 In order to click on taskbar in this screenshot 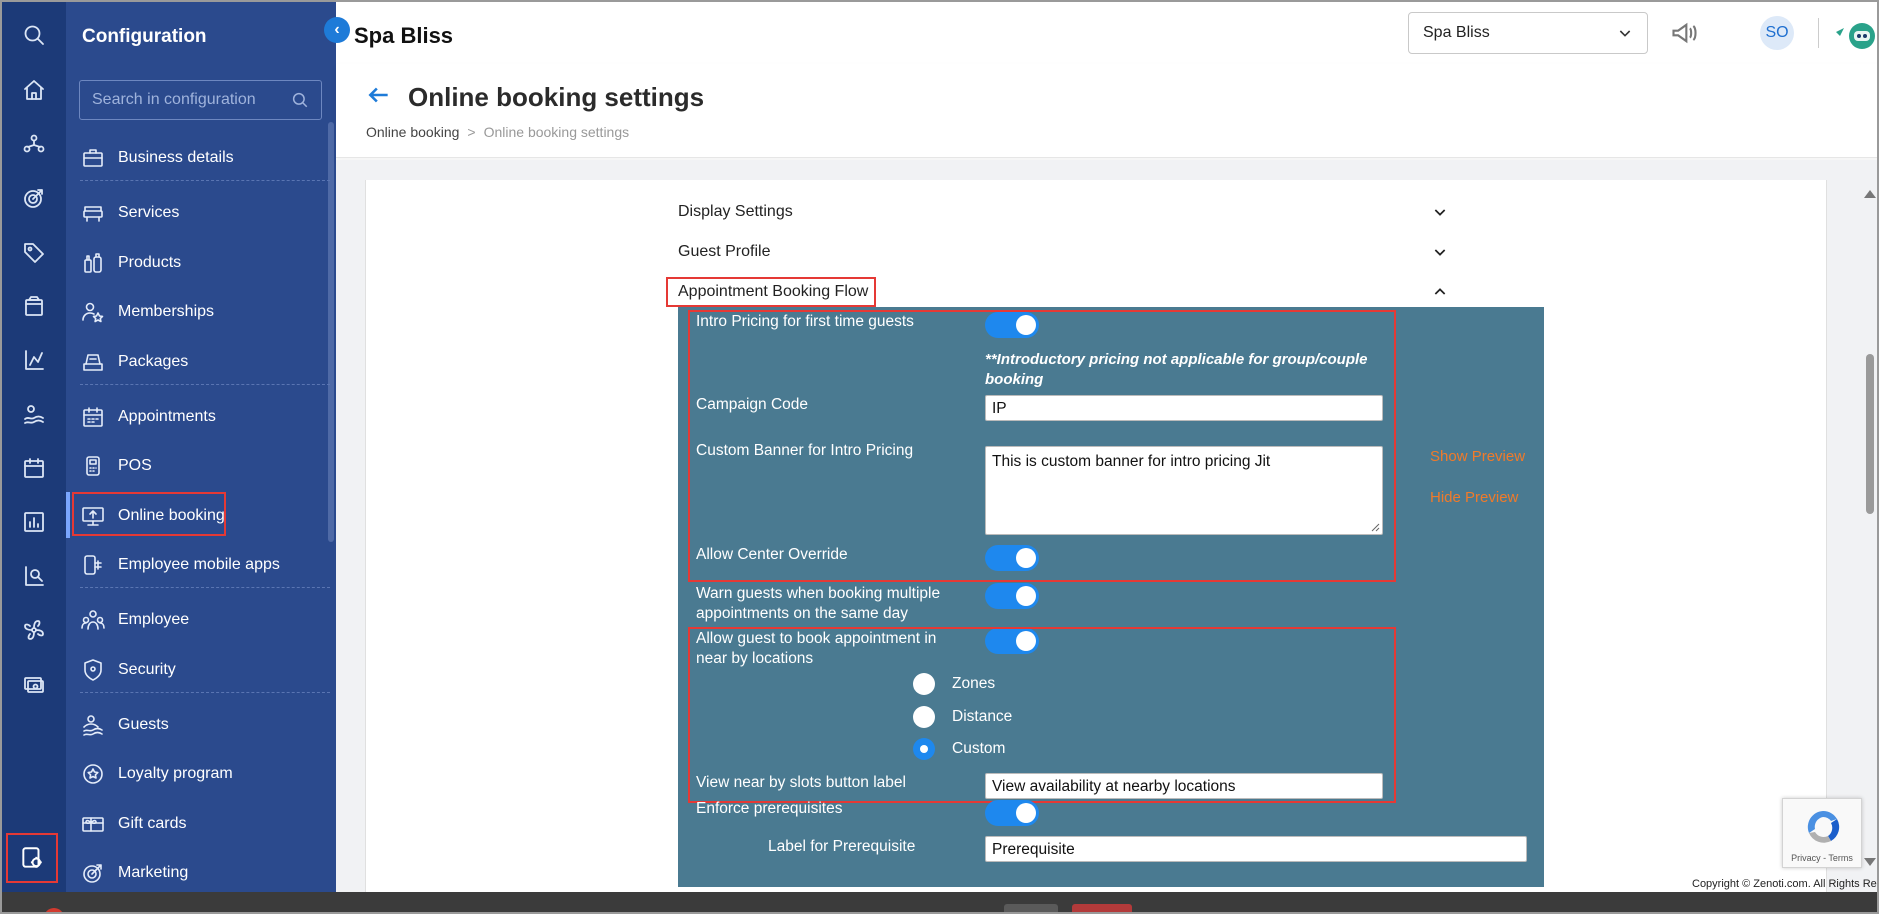, I will do `click(939, 902)`.